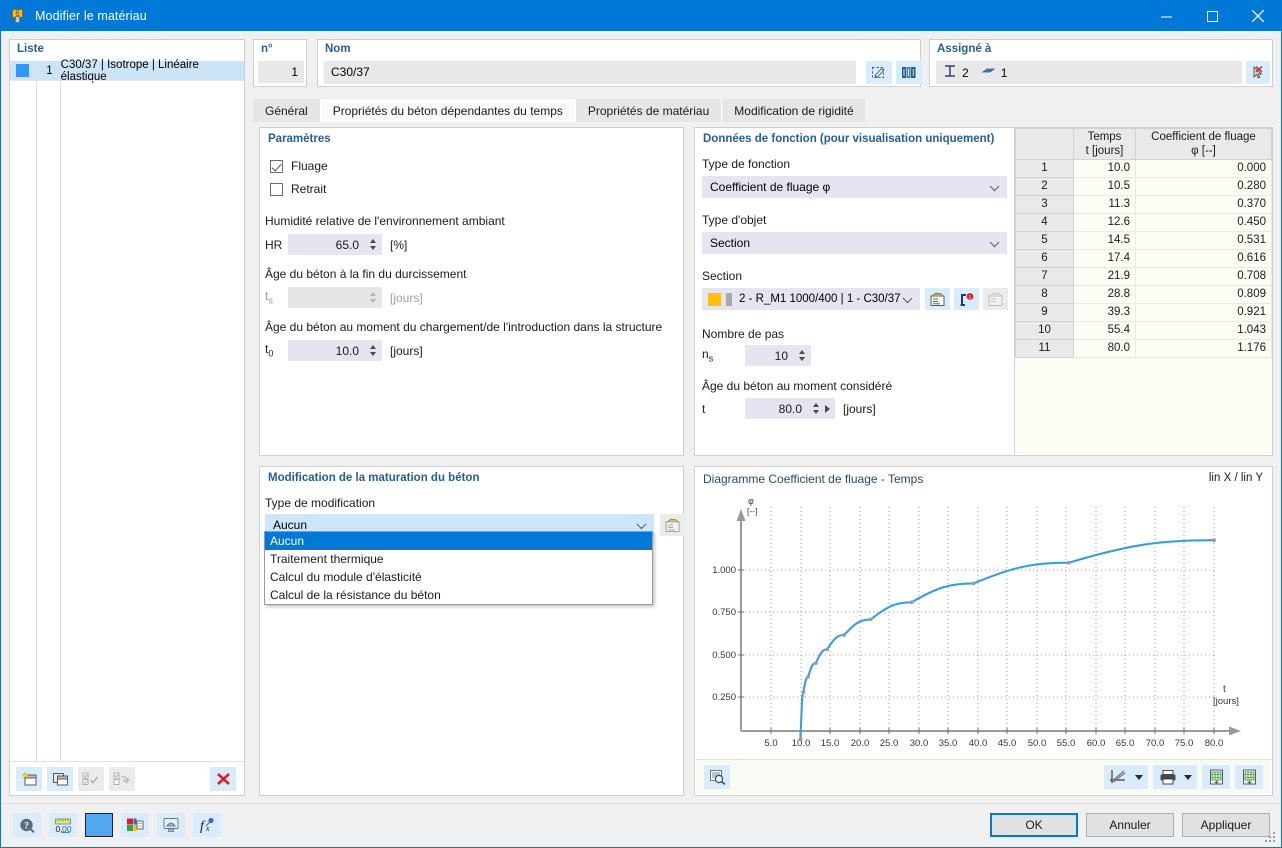 Image resolution: width=1282 pixels, height=848 pixels. I want to click on invert-selection-button, so click(122, 778).